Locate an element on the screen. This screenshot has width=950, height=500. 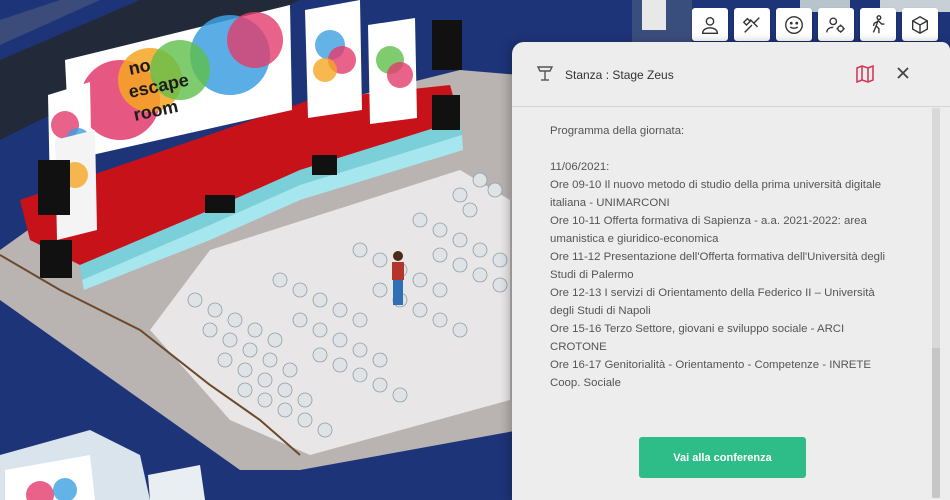
map-icon is located at coordinates (865, 74).